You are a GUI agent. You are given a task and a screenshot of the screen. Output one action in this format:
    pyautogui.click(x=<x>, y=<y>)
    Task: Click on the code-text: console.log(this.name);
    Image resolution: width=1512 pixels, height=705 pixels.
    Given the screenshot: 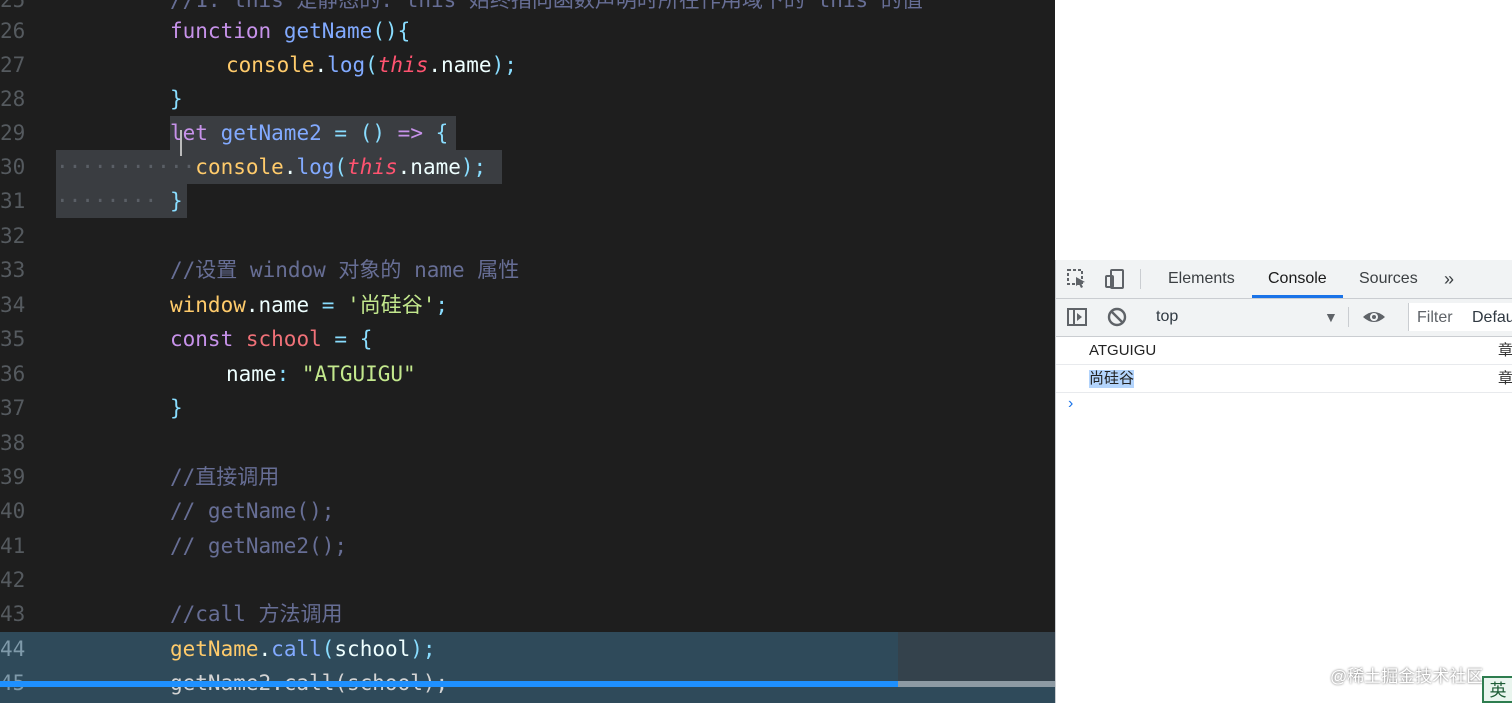 What is the action you would take?
    pyautogui.click(x=371, y=65)
    